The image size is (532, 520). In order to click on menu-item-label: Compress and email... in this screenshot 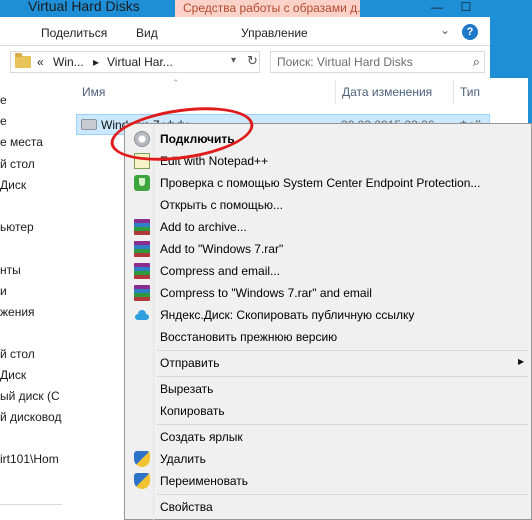, I will do `click(220, 271)`.